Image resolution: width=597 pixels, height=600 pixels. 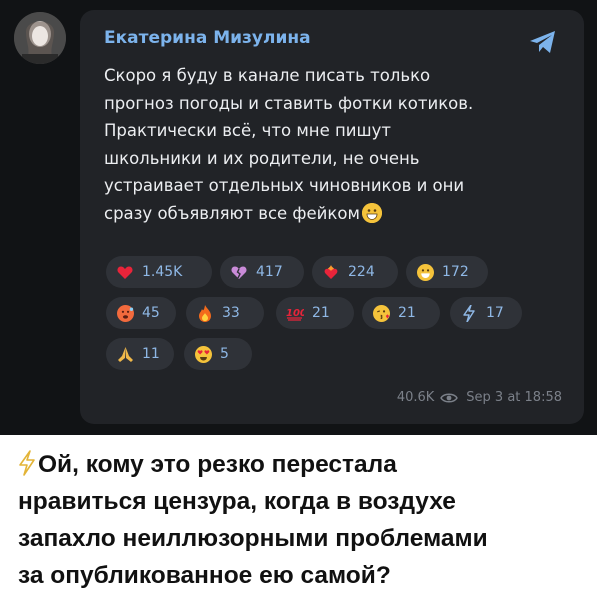 What do you see at coordinates (125, 354) in the screenshot?
I see `pray-icon` at bounding box center [125, 354].